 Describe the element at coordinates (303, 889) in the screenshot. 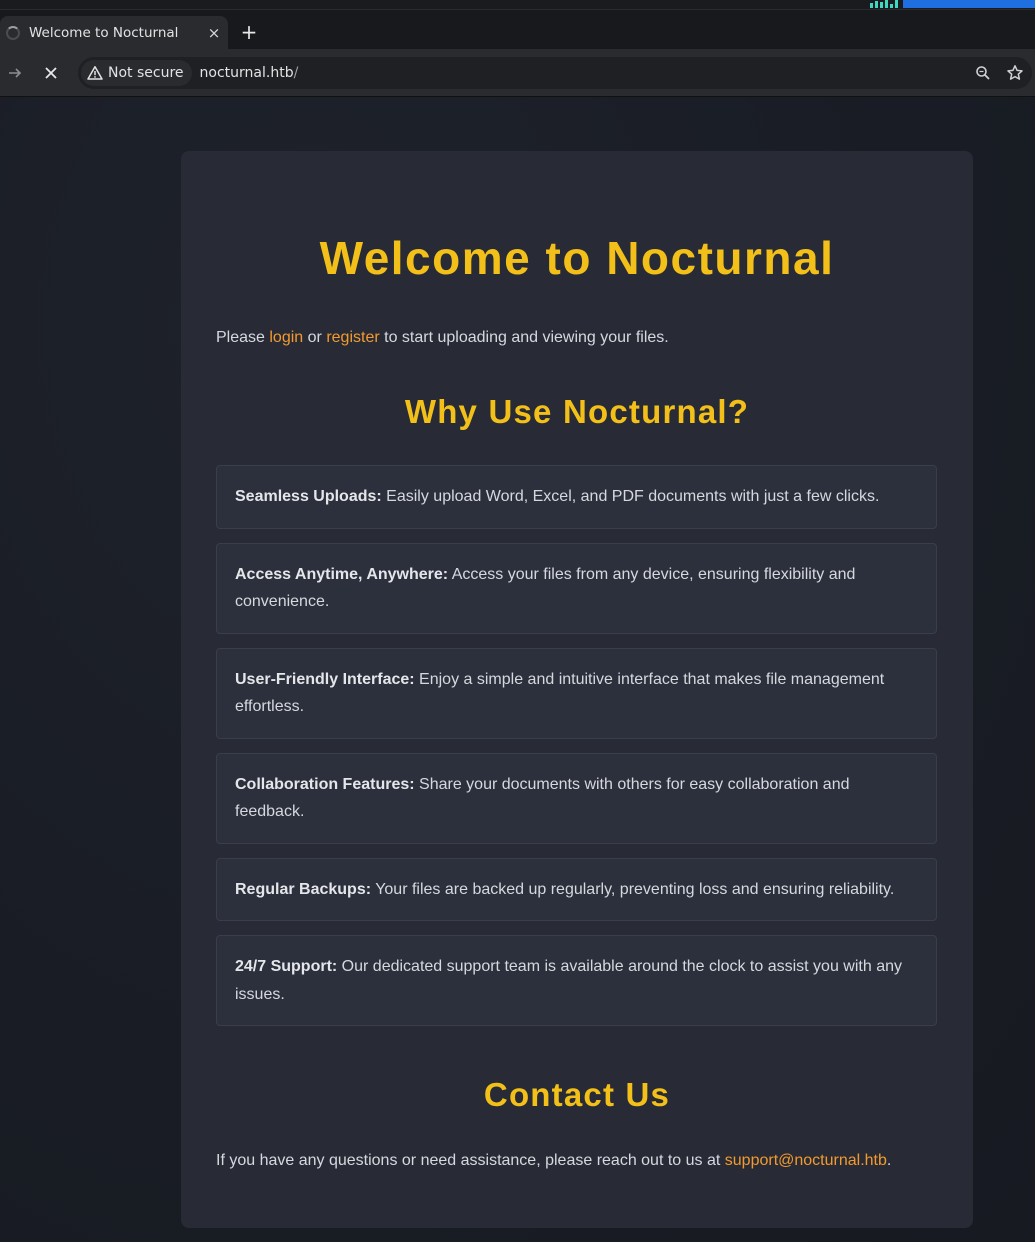

I see `feature-title: Regular Backups:` at that location.